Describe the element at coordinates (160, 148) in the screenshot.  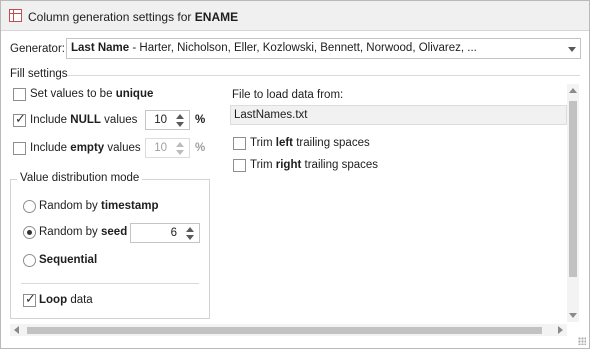
I see `include-empty-percent-value: 10` at that location.